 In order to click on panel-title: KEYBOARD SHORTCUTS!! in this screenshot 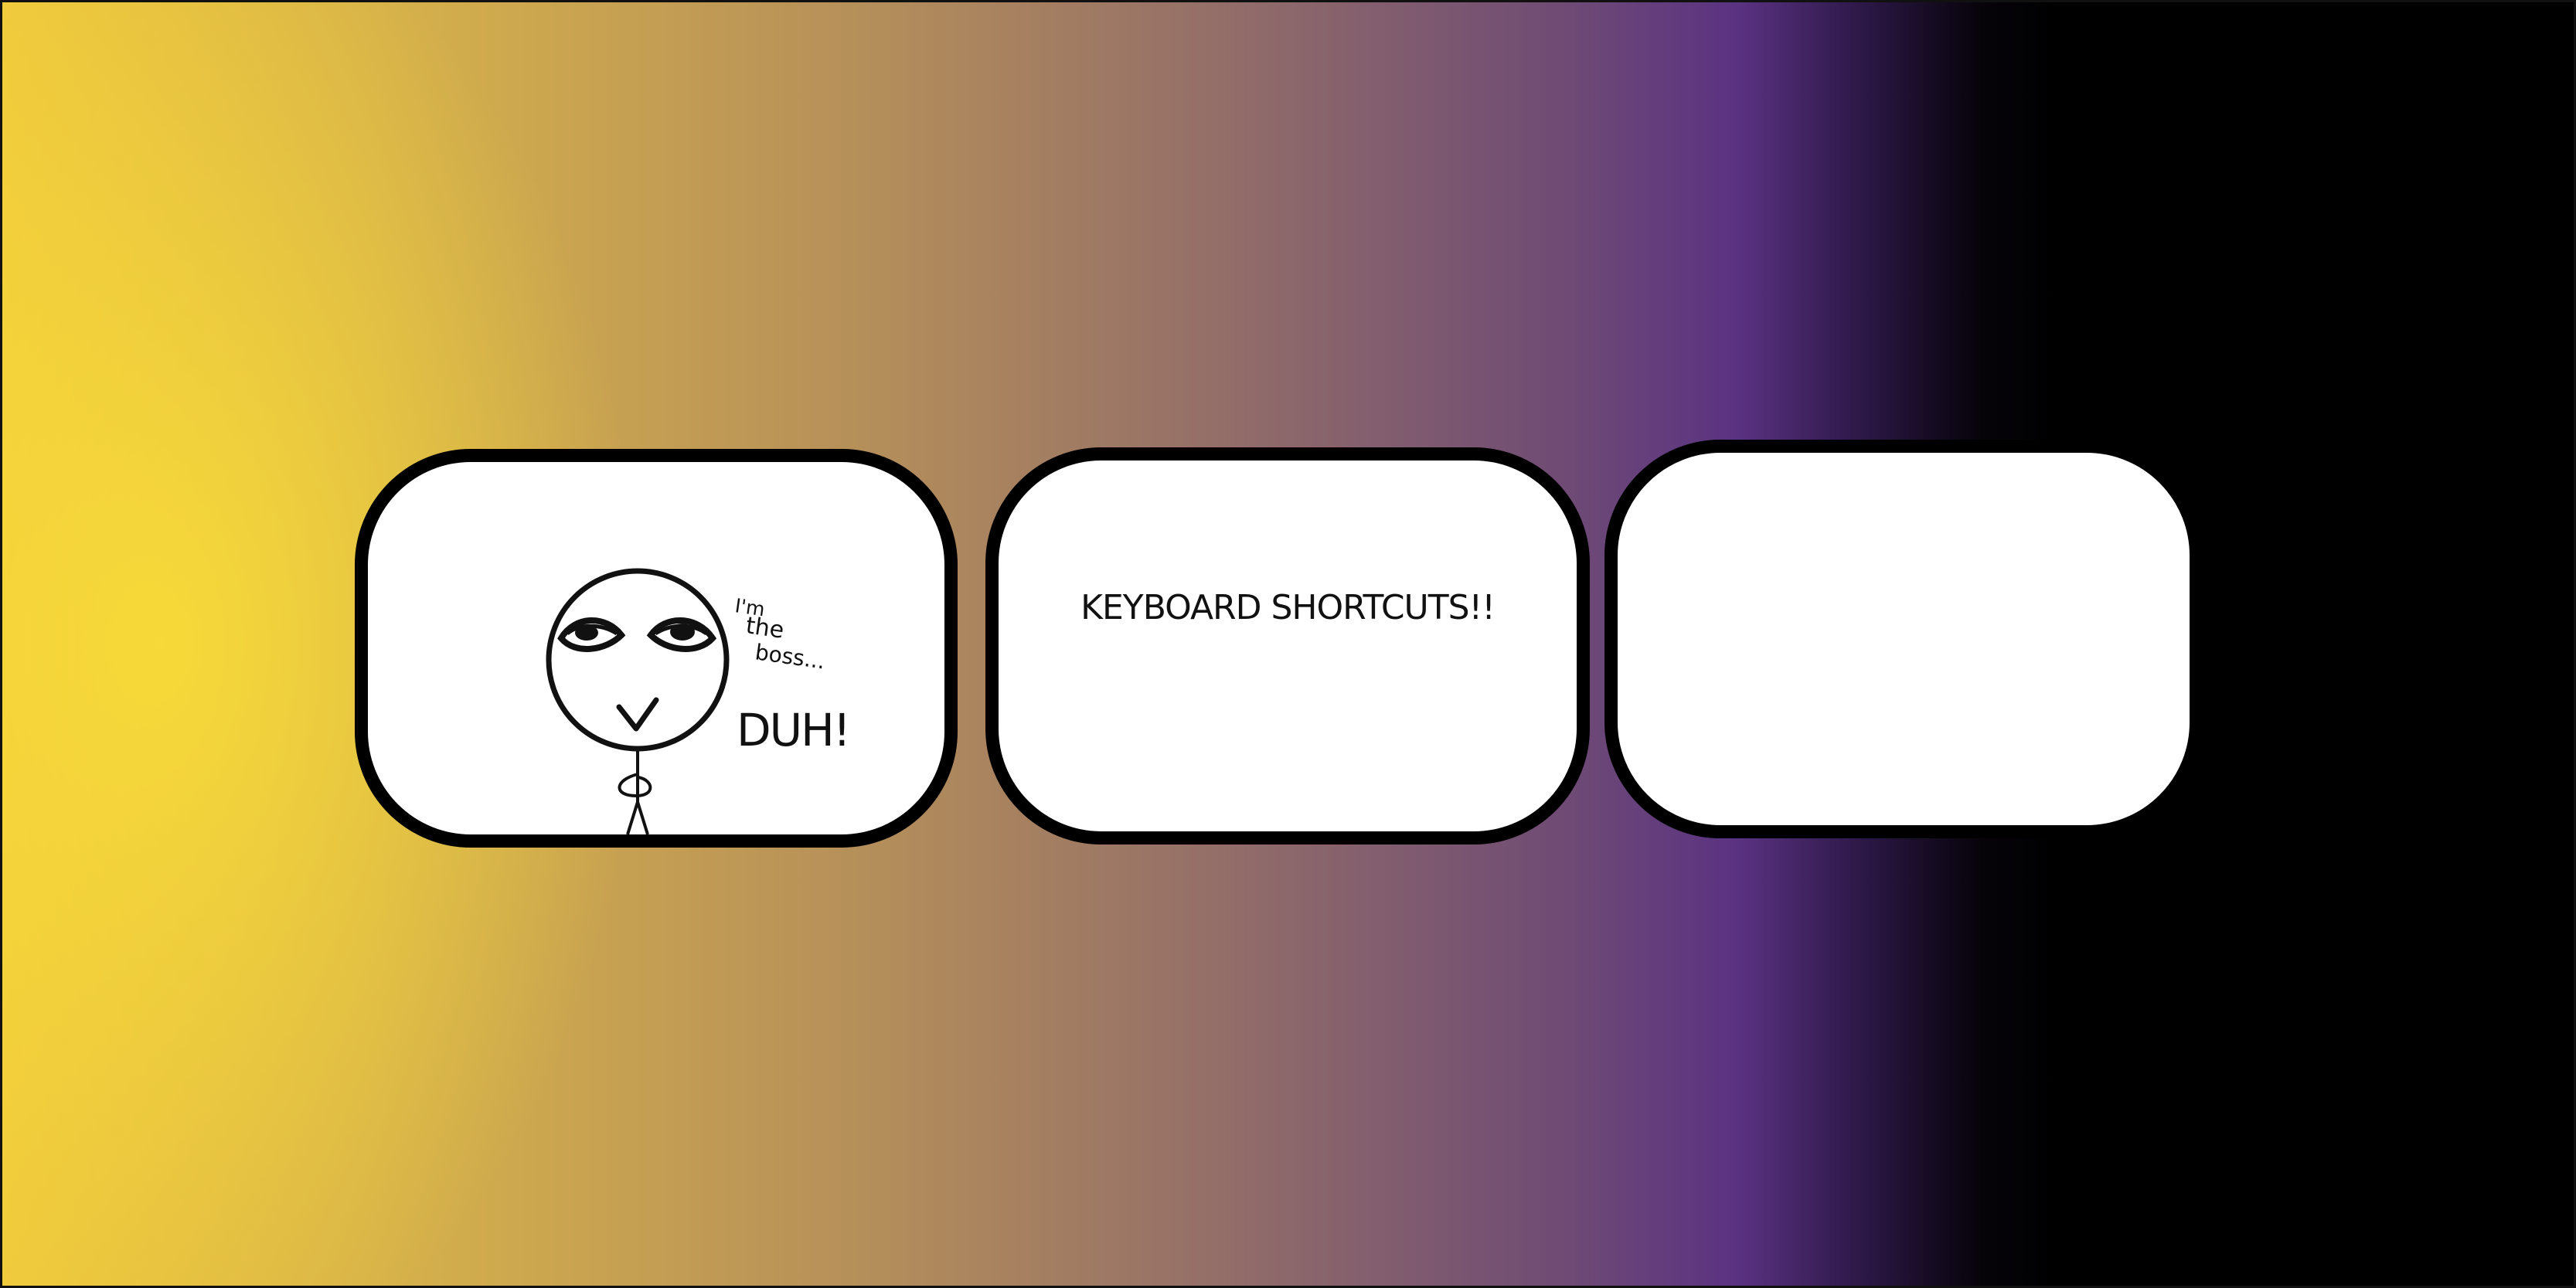, I will do `click(1288, 607)`.